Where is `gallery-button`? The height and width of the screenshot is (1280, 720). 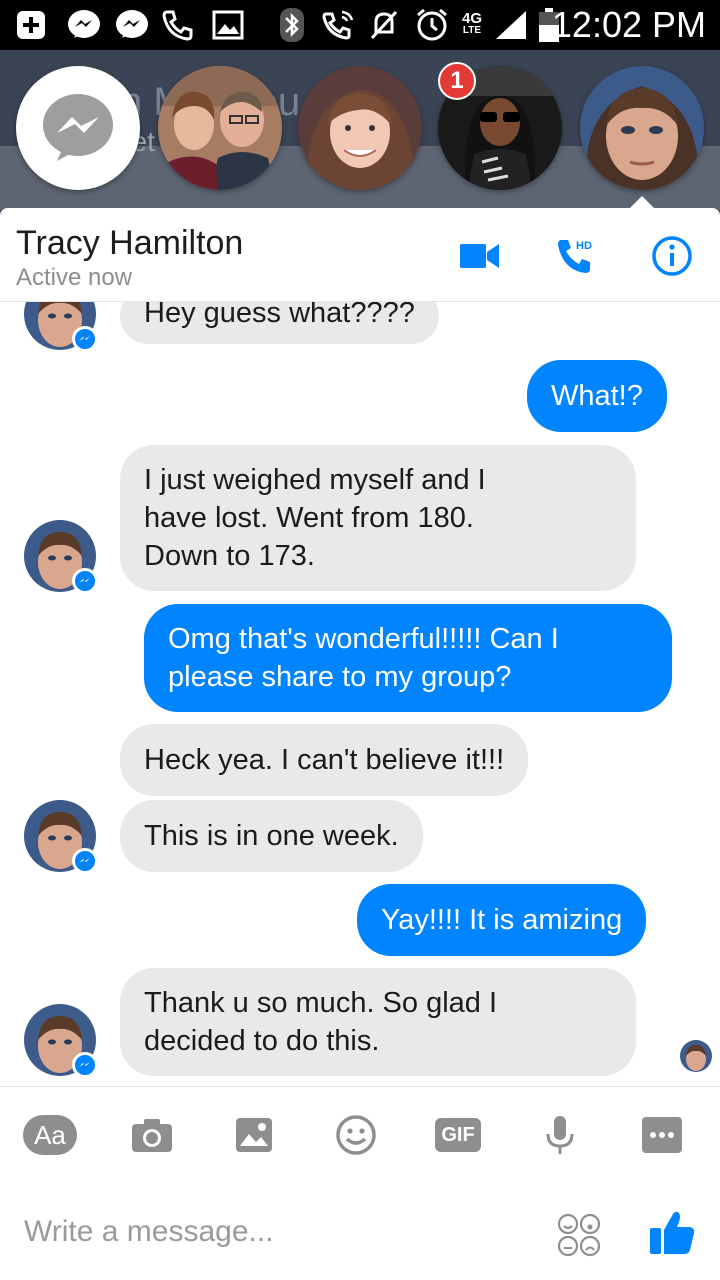
gallery-button is located at coordinates (254, 1135).